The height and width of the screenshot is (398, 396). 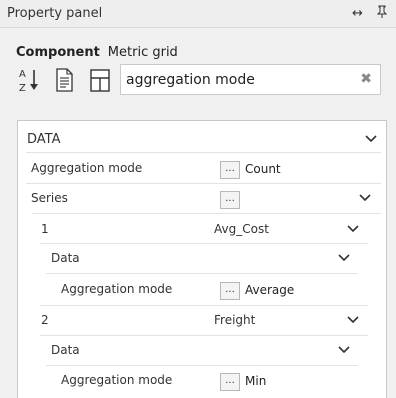 What do you see at coordinates (45, 320) in the screenshot?
I see `series-index: 2` at bounding box center [45, 320].